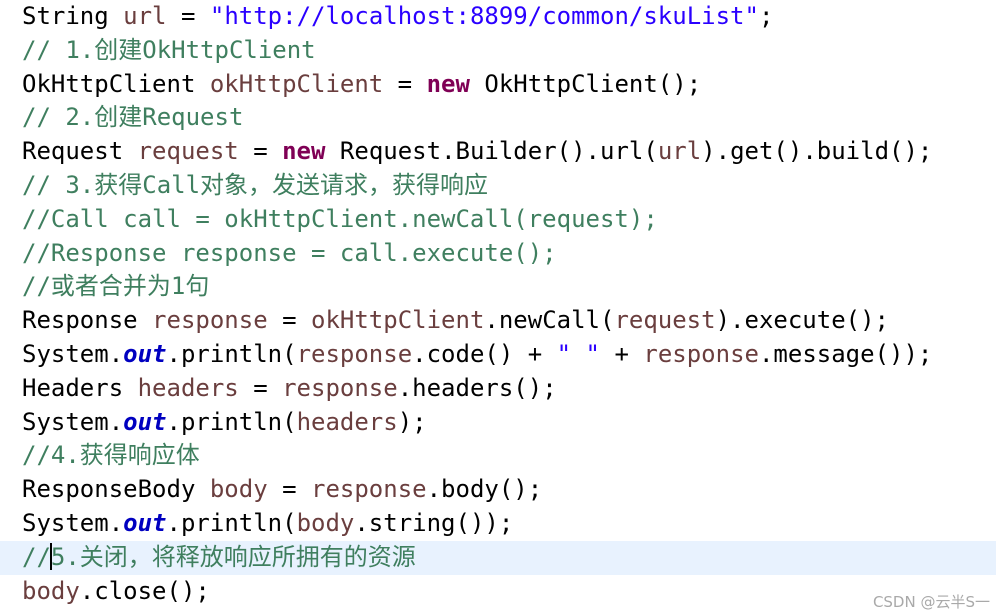 This screenshot has width=996, height=616. What do you see at coordinates (484, 16) in the screenshot?
I see `string-literal: "http://localhost:8899/common/skuList"` at bounding box center [484, 16].